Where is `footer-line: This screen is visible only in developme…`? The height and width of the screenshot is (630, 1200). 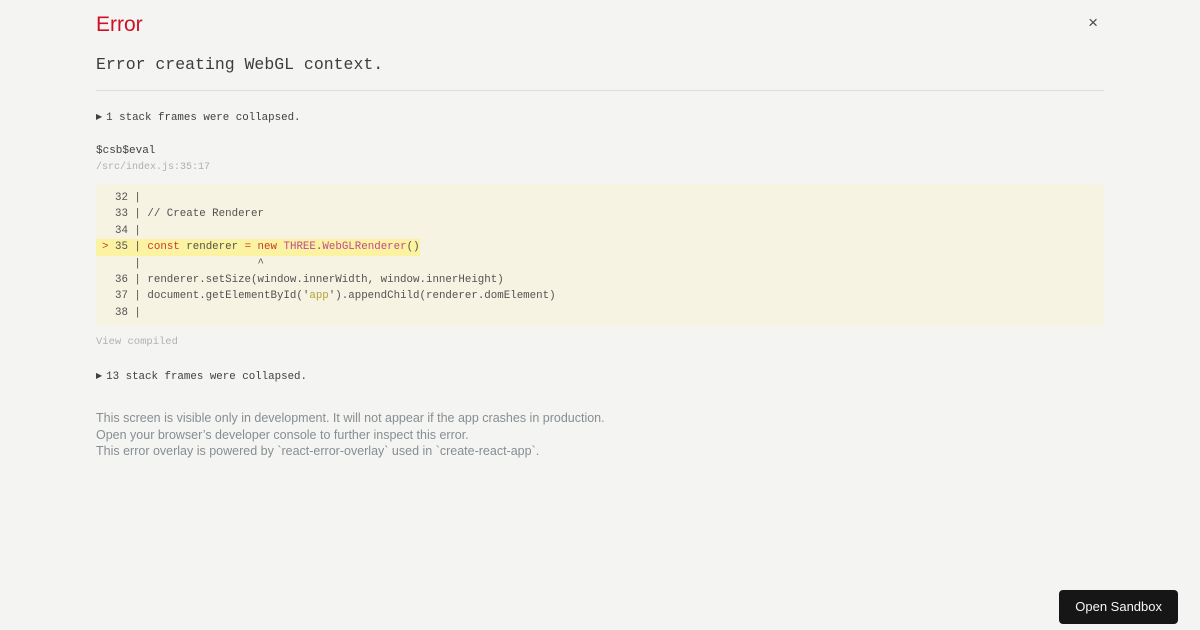
footer-line: This screen is visible only in developme… is located at coordinates (350, 418).